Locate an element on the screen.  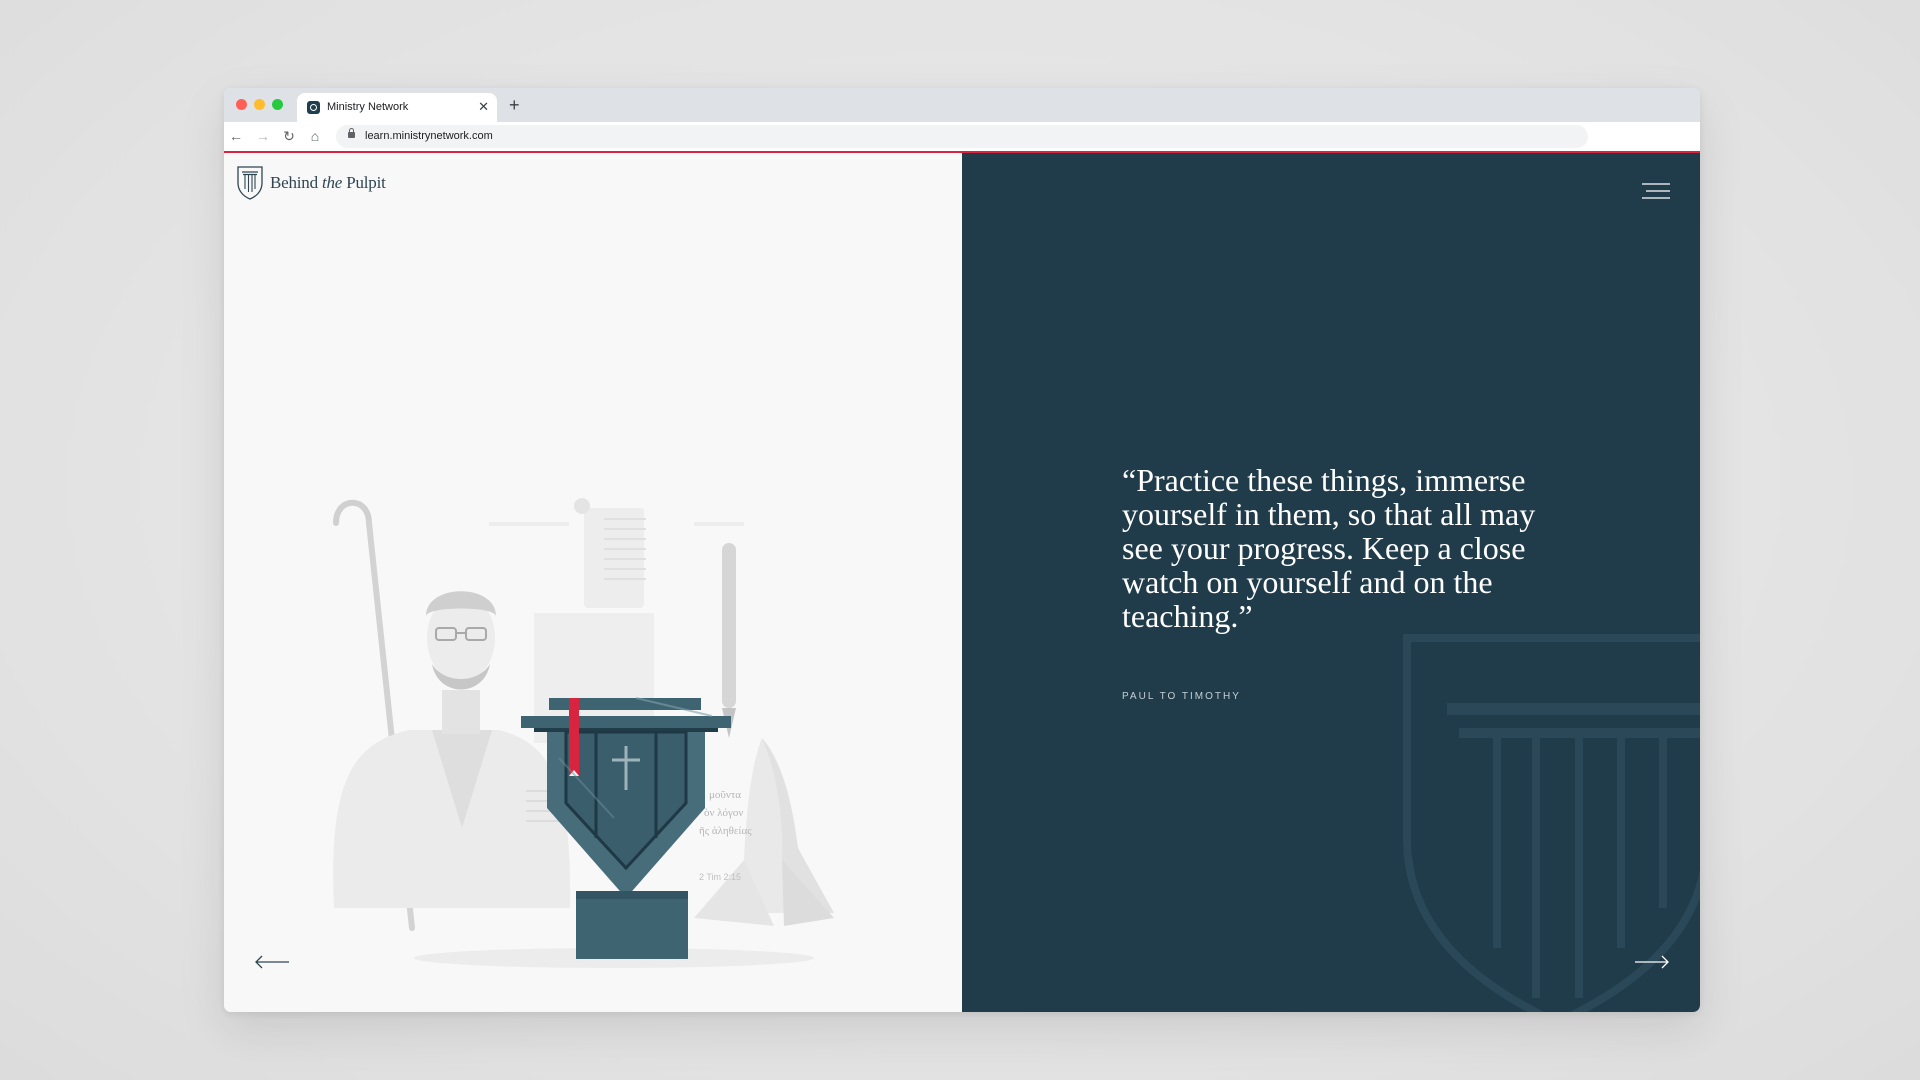
logo-text: Behind the Pulpit is located at coordinates (328, 182).